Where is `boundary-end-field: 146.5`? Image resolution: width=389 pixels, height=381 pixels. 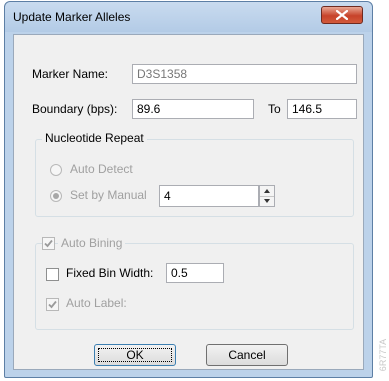
boundary-end-field: 146.5 is located at coordinates (322, 109).